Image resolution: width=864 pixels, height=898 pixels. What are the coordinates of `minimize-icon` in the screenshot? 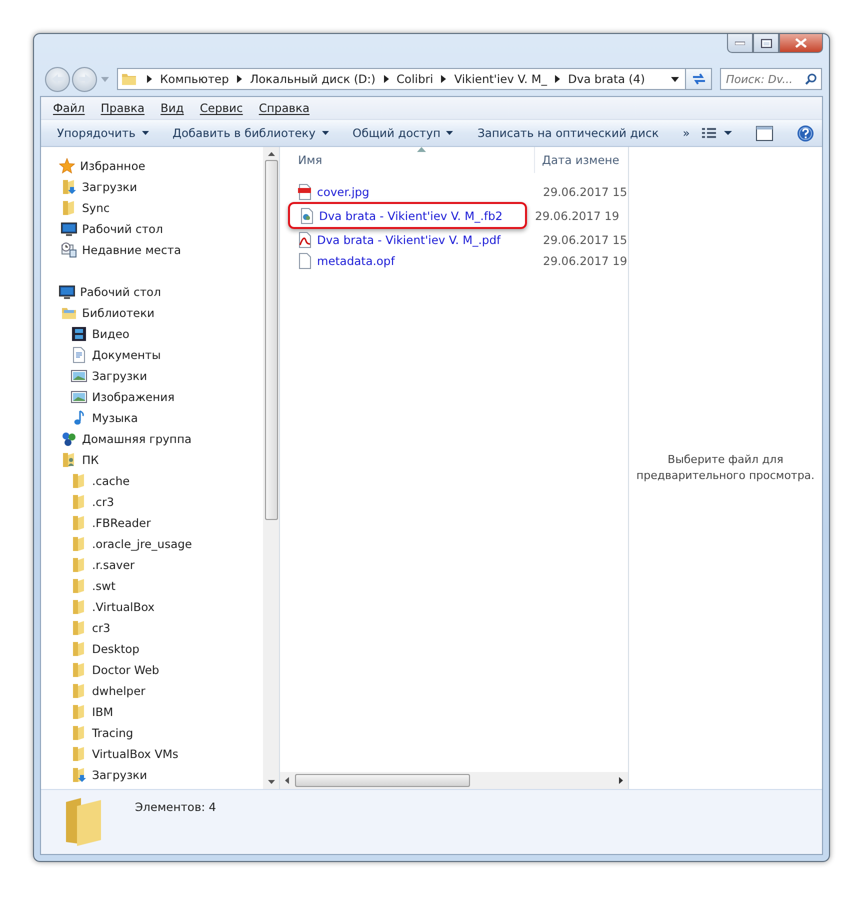 It's located at (740, 43).